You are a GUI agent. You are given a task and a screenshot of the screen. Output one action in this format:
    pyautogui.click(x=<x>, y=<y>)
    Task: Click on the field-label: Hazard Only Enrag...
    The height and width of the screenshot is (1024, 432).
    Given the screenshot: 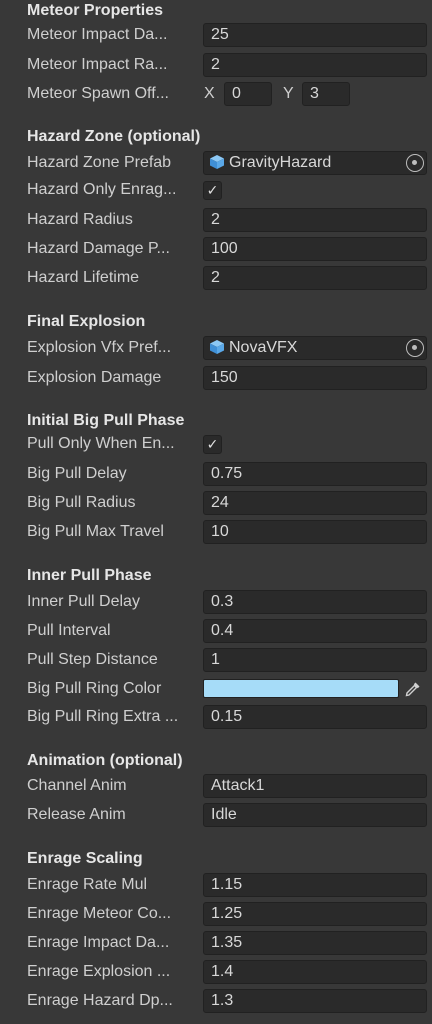 What is the action you would take?
    pyautogui.click(x=102, y=189)
    